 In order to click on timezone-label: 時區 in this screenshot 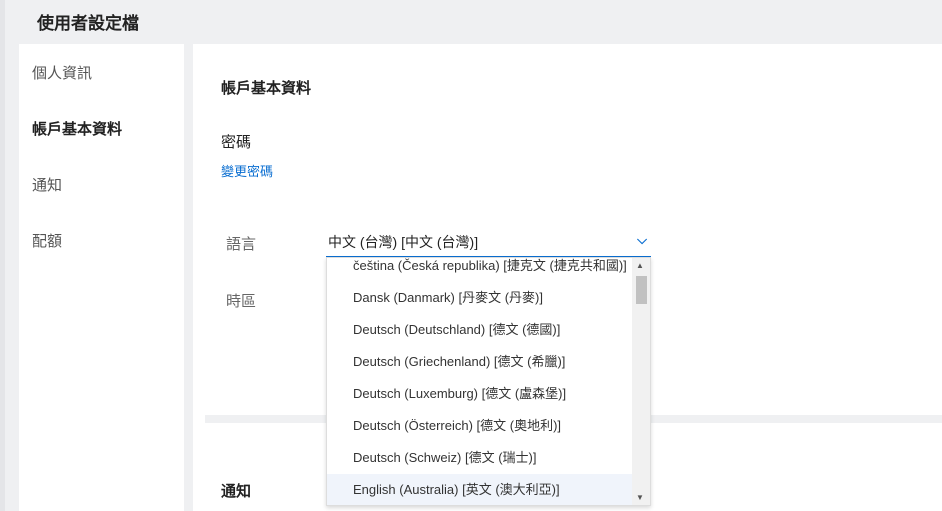, I will do `click(241, 301)`.